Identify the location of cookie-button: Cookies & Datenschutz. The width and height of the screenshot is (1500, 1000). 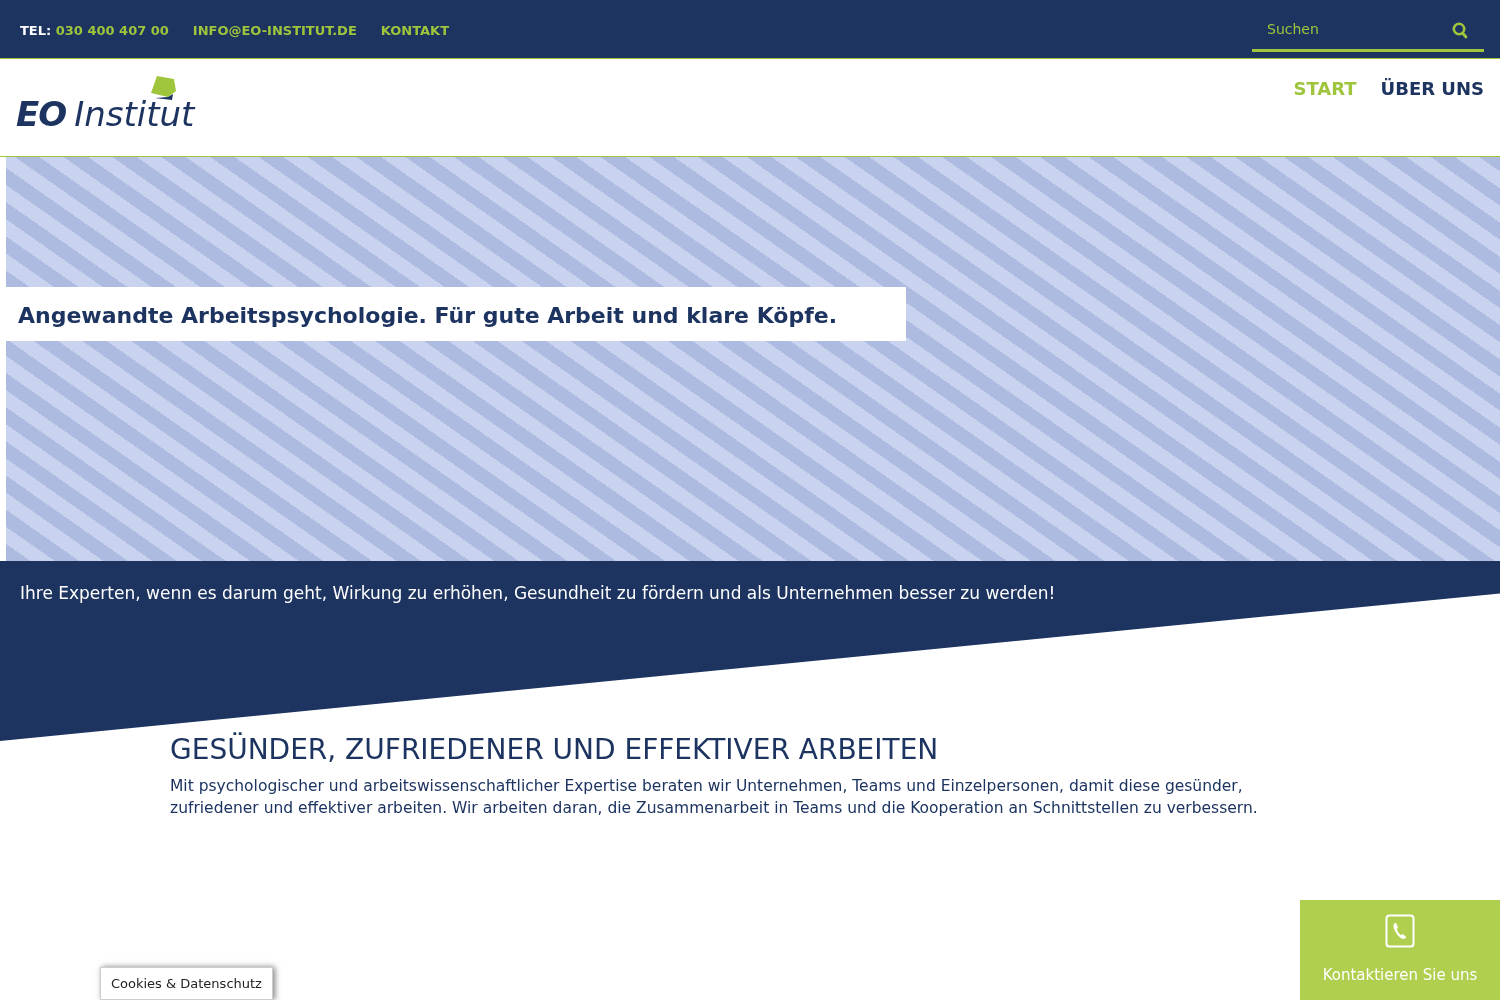
(186, 983).